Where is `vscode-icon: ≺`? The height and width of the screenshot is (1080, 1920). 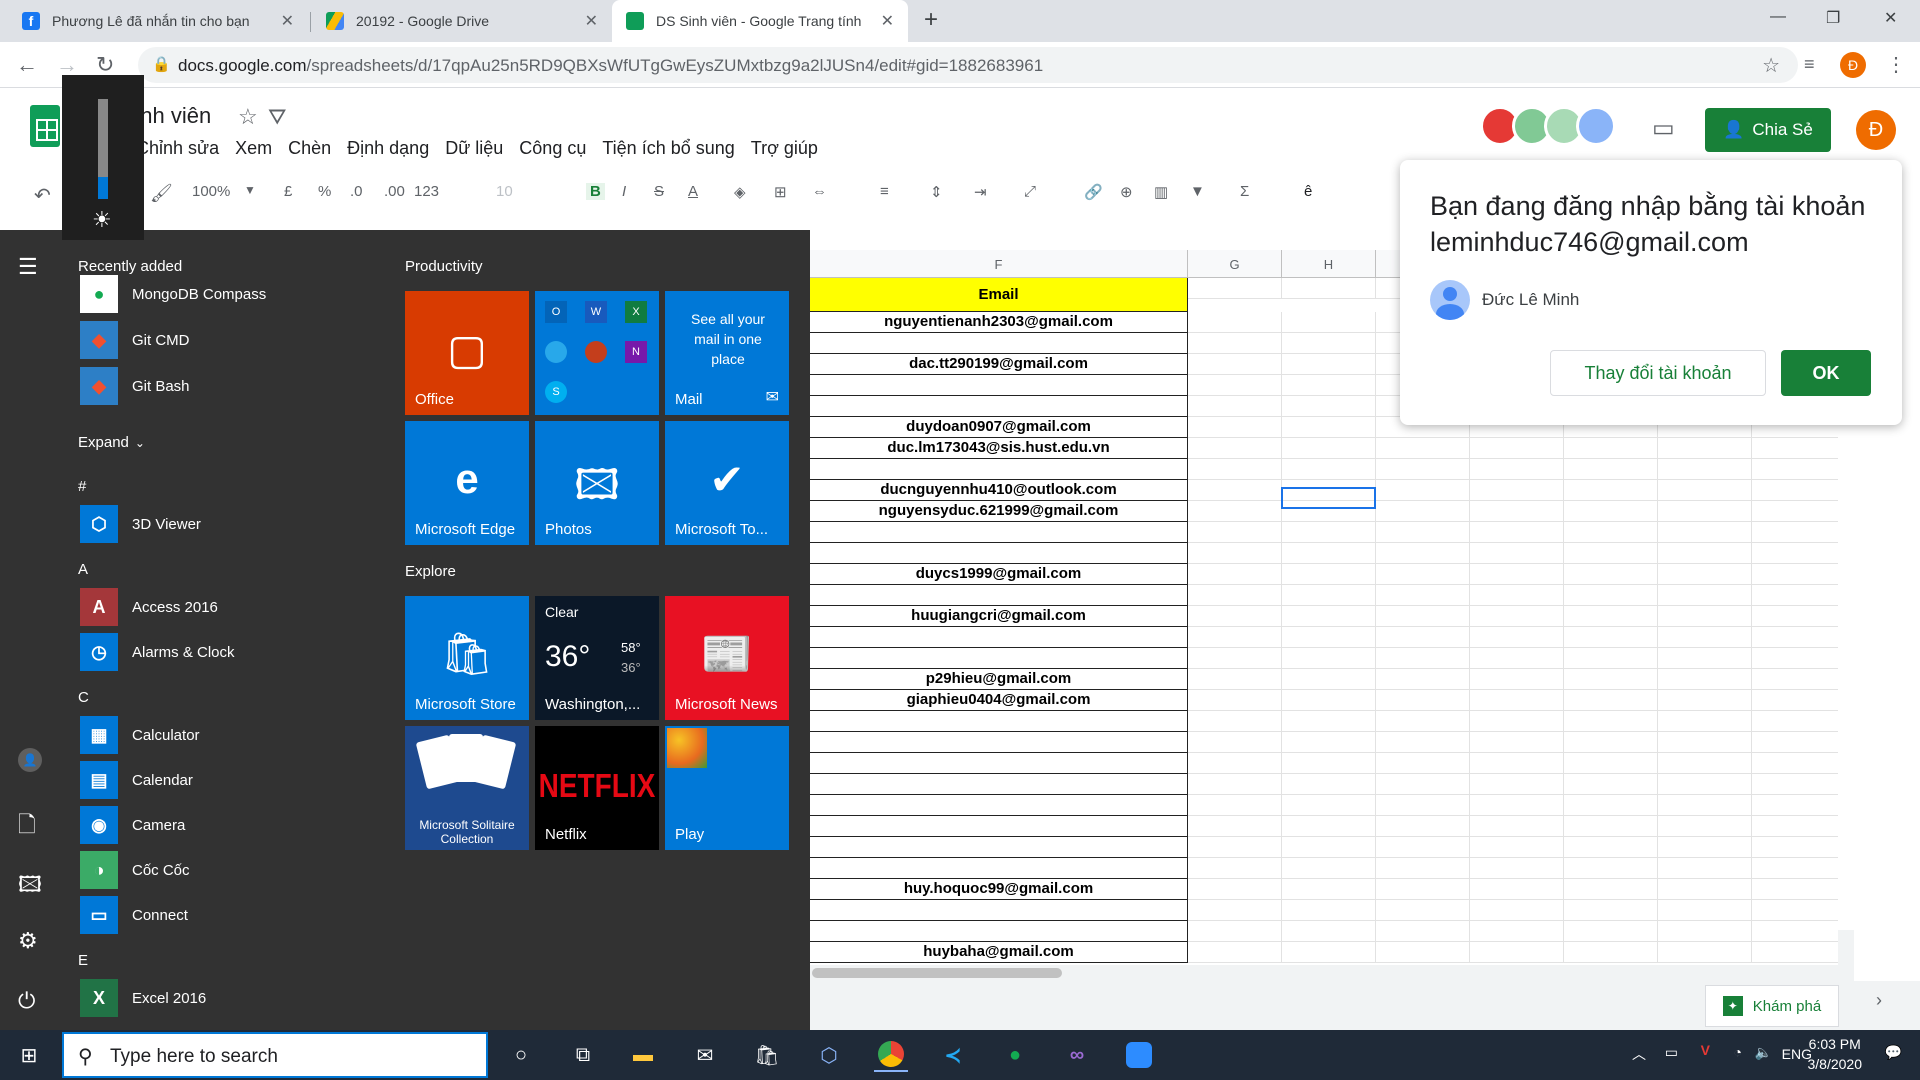
vscode-icon: ≺ is located at coordinates (953, 1055).